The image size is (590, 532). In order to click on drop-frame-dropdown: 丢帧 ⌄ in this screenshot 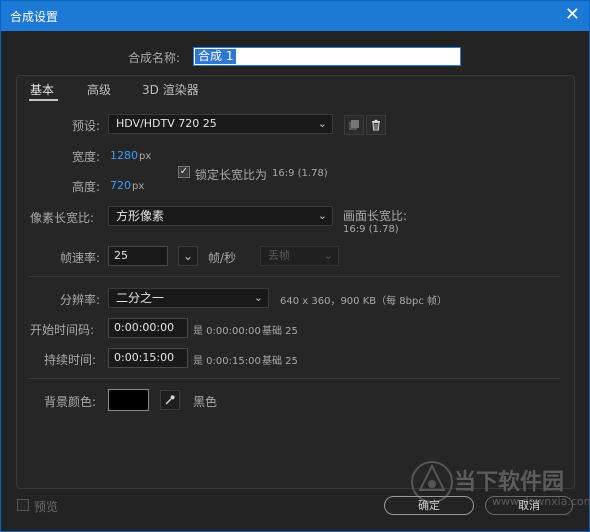, I will do `click(299, 256)`.